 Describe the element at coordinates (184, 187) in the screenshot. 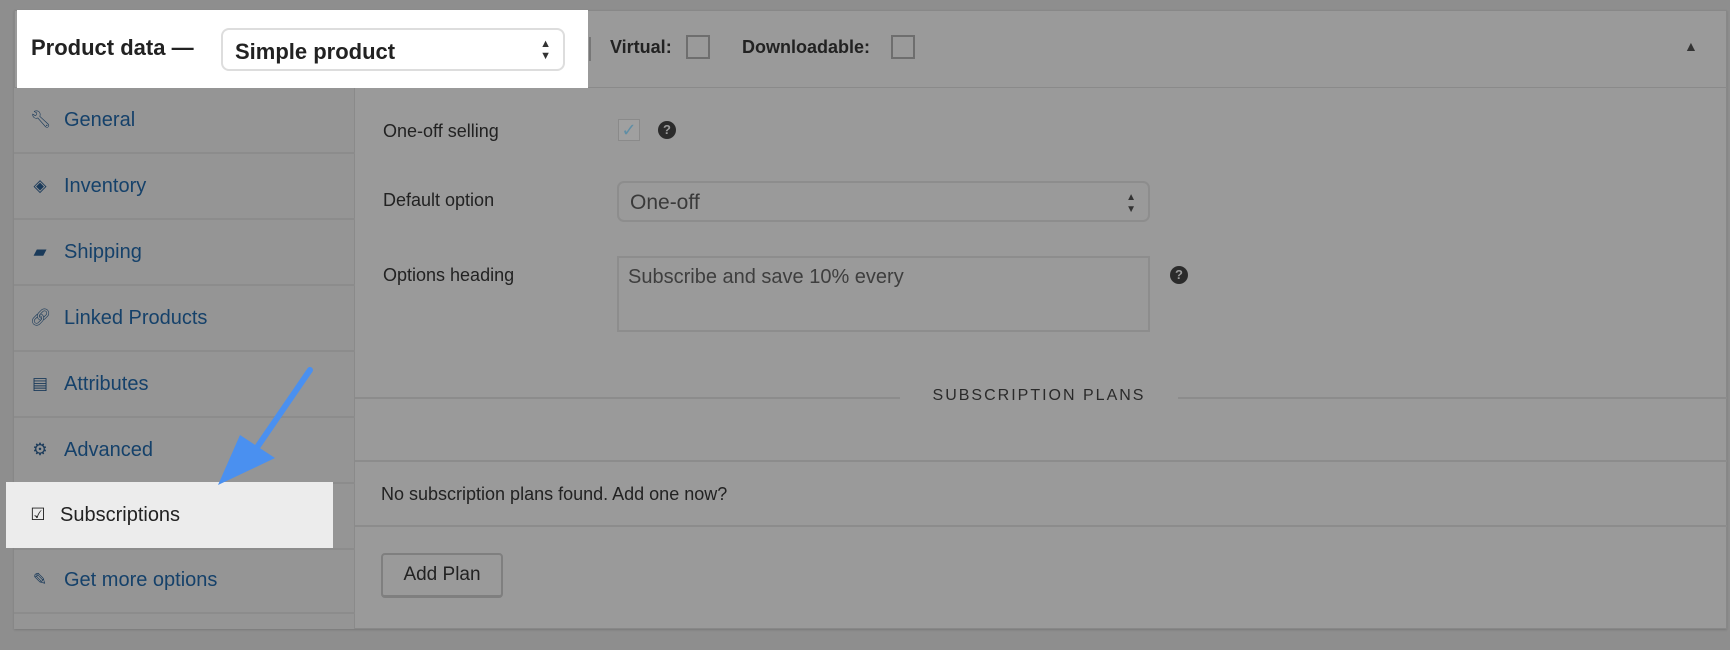

I see `sidebar-item-inventory: ◈ Inventory` at that location.